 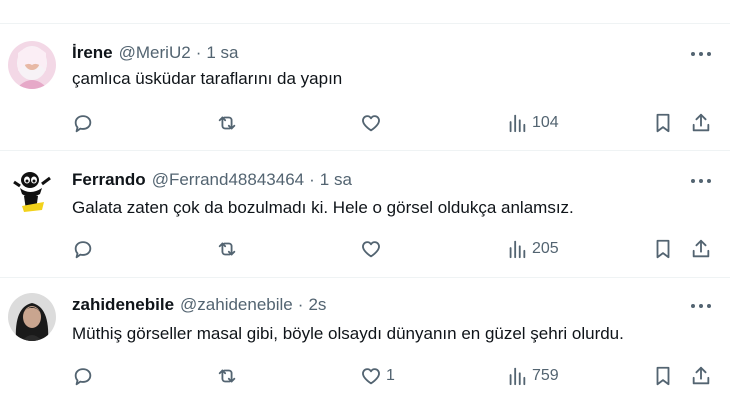 What do you see at coordinates (236, 305) in the screenshot?
I see `author-handle: @zahidenebile` at bounding box center [236, 305].